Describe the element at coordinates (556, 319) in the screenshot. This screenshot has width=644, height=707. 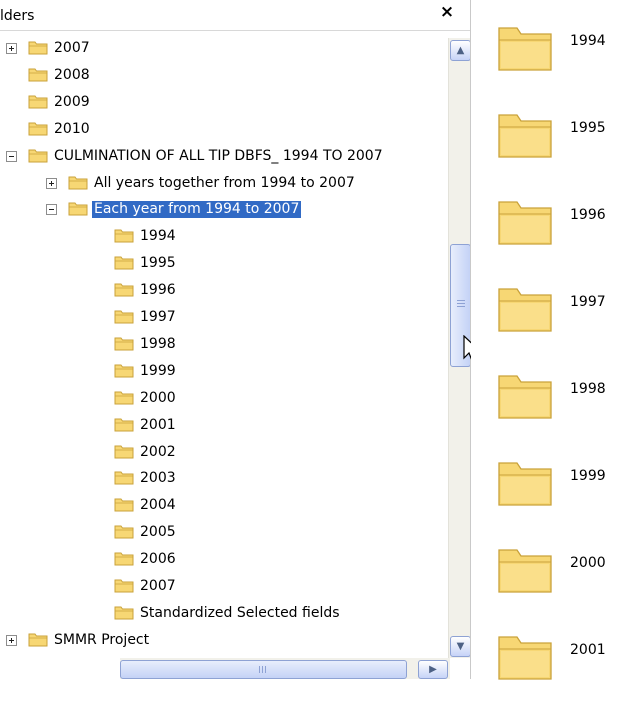
I see `folder-item: 1997` at that location.